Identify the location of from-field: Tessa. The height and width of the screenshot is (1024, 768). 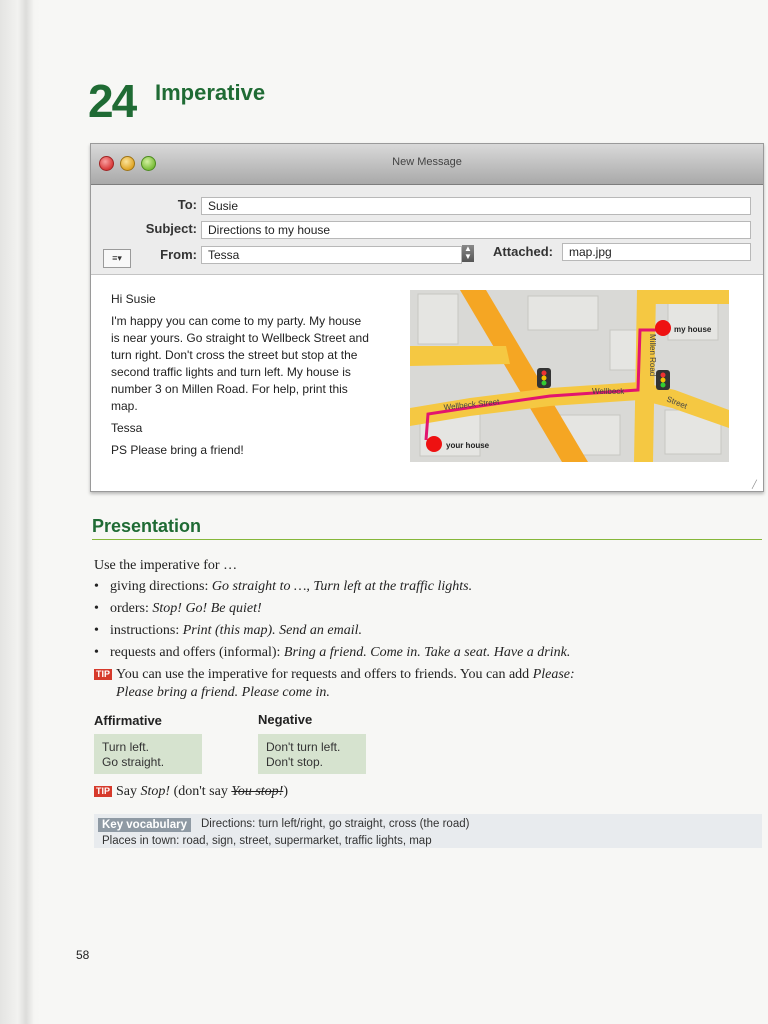
(331, 255).